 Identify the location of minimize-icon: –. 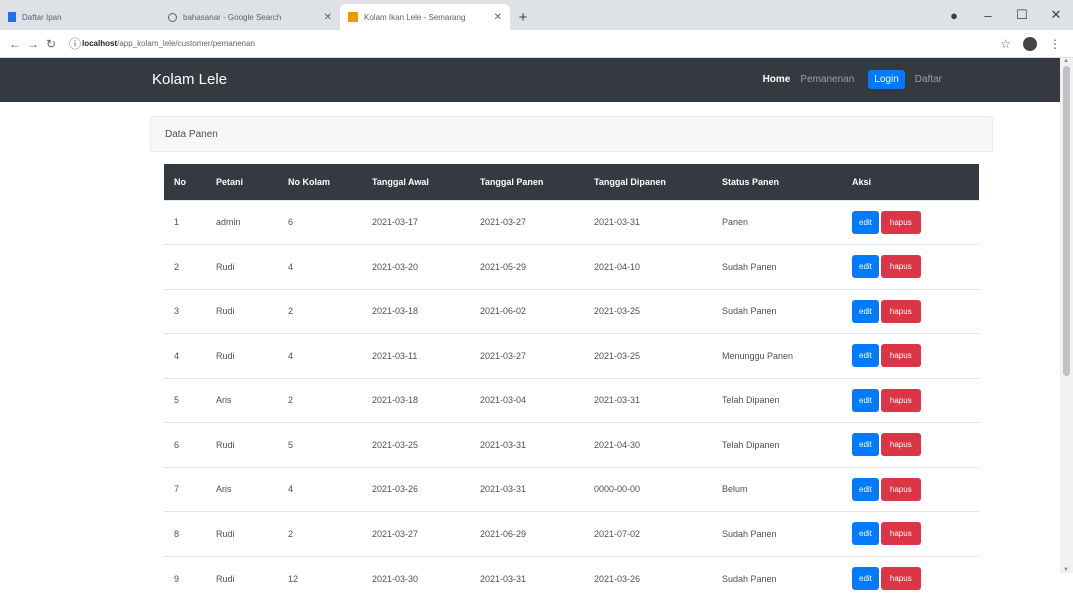
(988, 15).